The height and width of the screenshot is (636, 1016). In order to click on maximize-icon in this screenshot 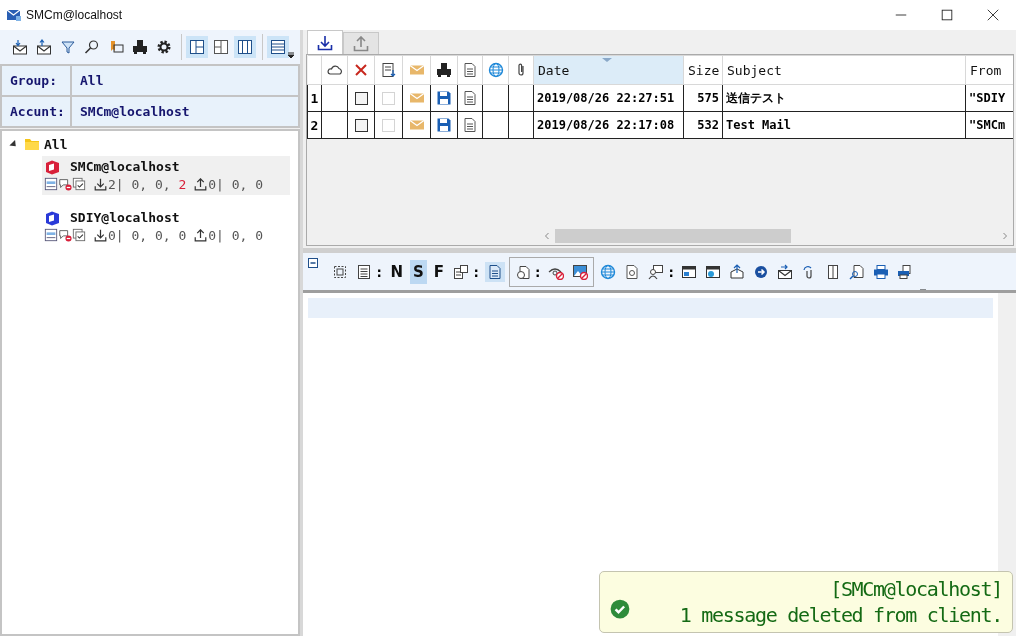, I will do `click(947, 15)`.